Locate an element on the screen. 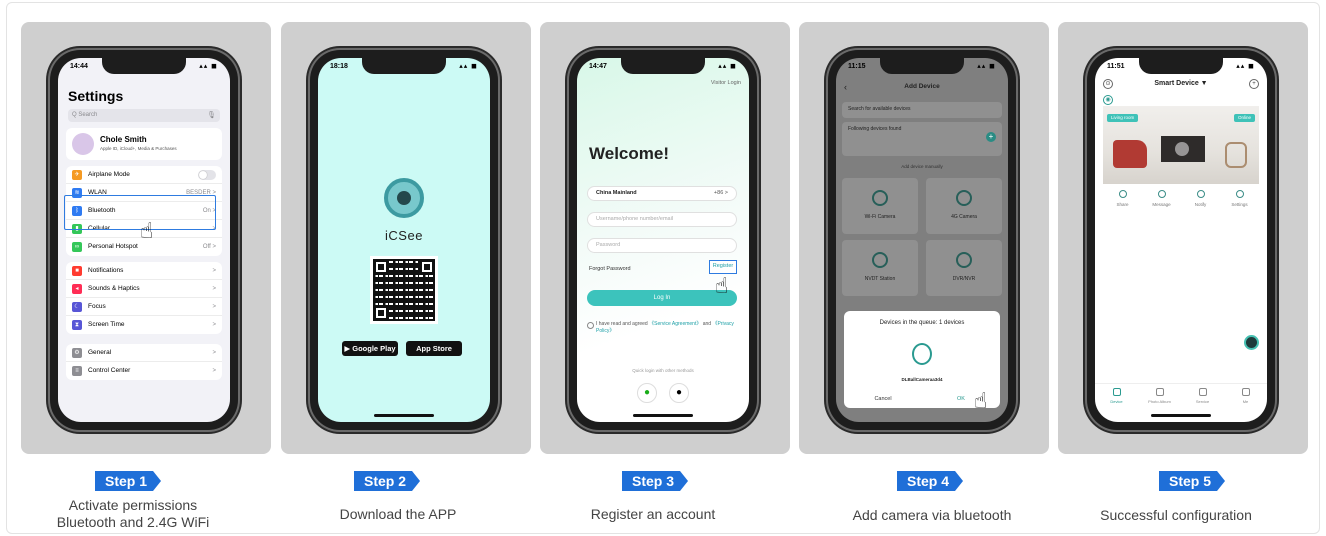 Image resolution: width=1326 pixels, height=536 pixels. tile-wifi-camera: Wi-Fi Camera is located at coordinates (880, 206).